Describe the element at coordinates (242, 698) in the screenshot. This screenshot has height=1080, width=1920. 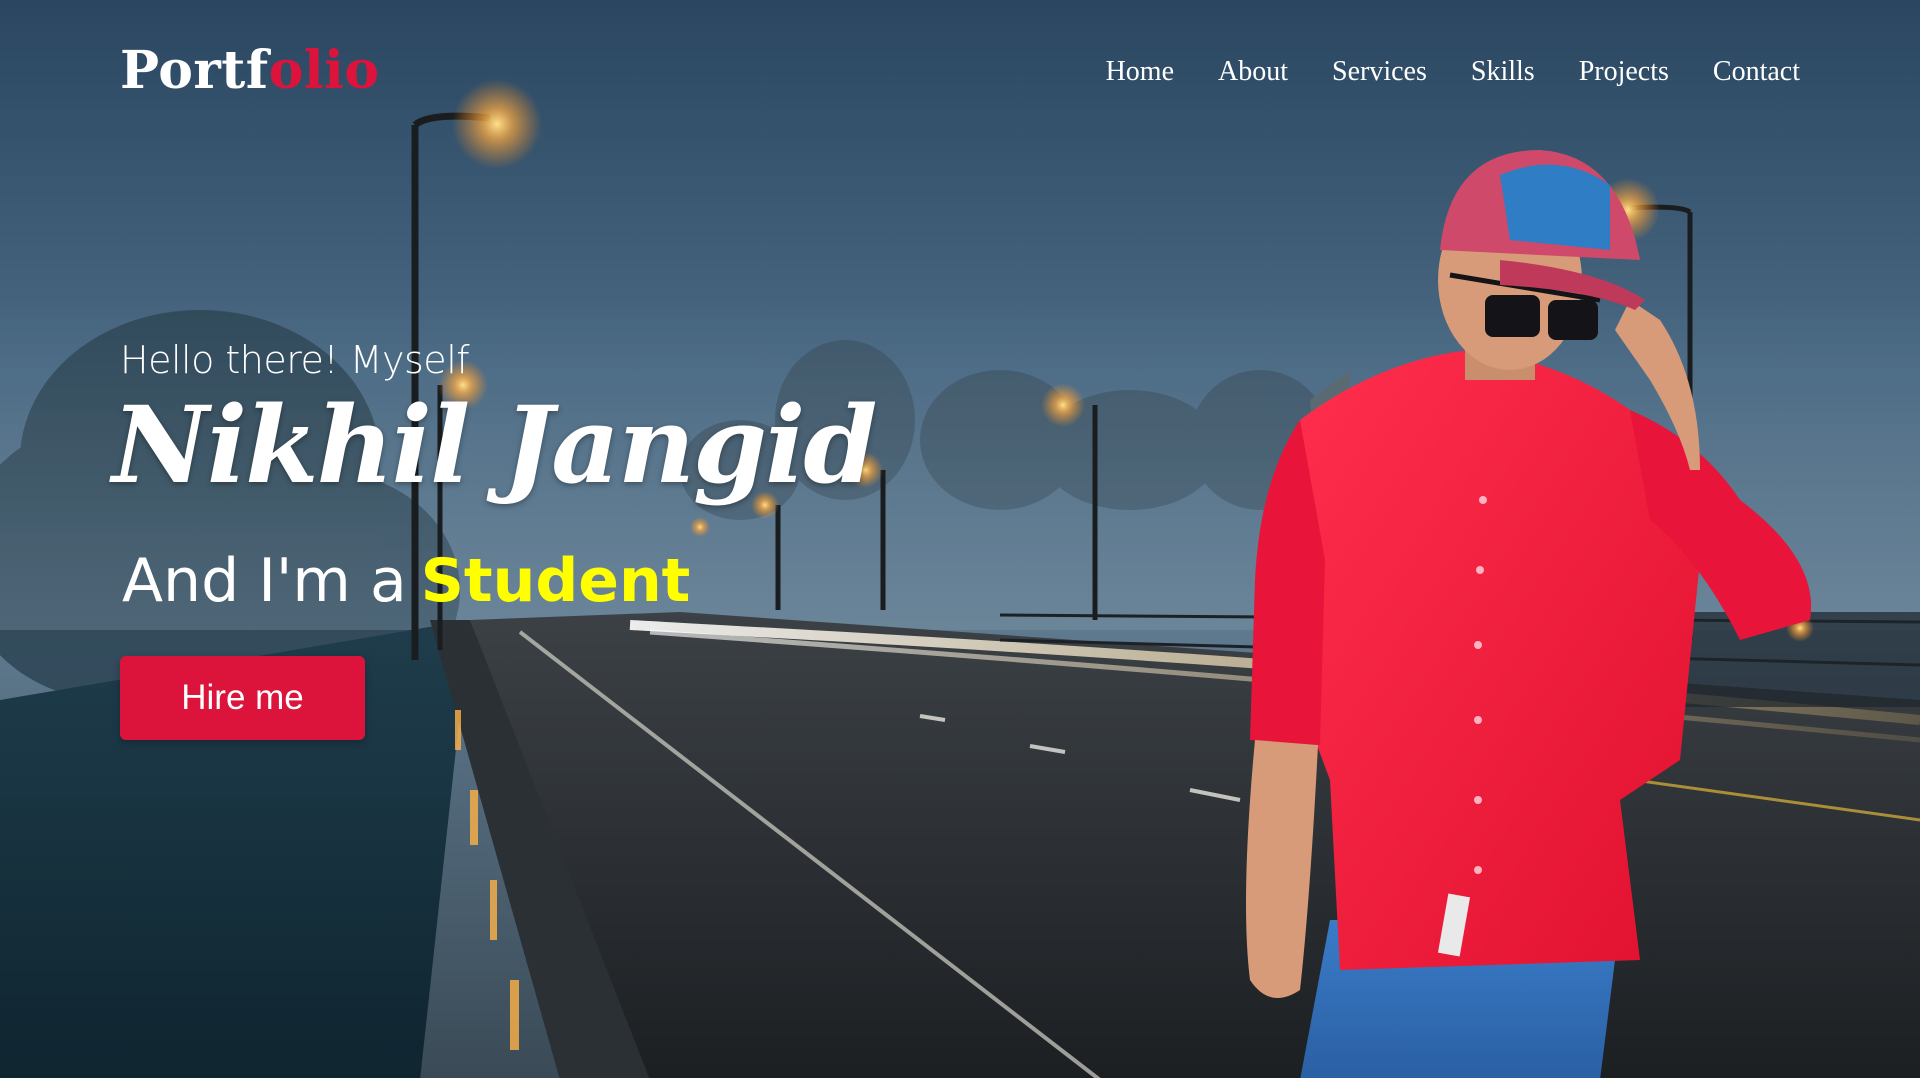
I see `hire-me-button: Hire me` at that location.